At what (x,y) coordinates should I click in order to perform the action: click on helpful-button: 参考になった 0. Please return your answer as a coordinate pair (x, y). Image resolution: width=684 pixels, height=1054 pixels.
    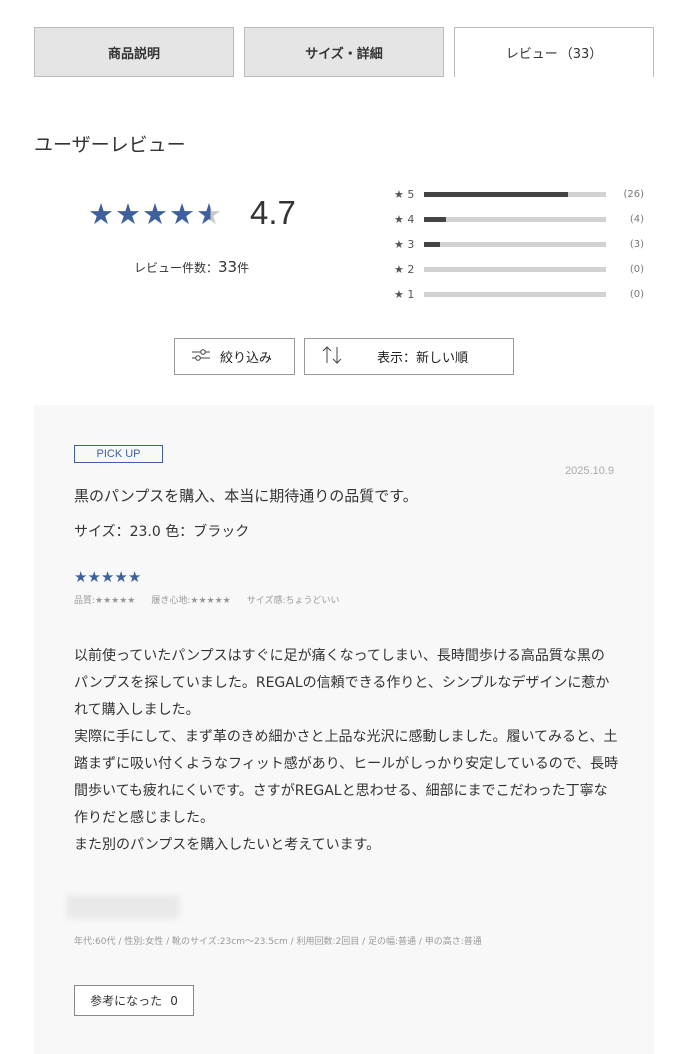
    Looking at the image, I should click on (134, 1000).